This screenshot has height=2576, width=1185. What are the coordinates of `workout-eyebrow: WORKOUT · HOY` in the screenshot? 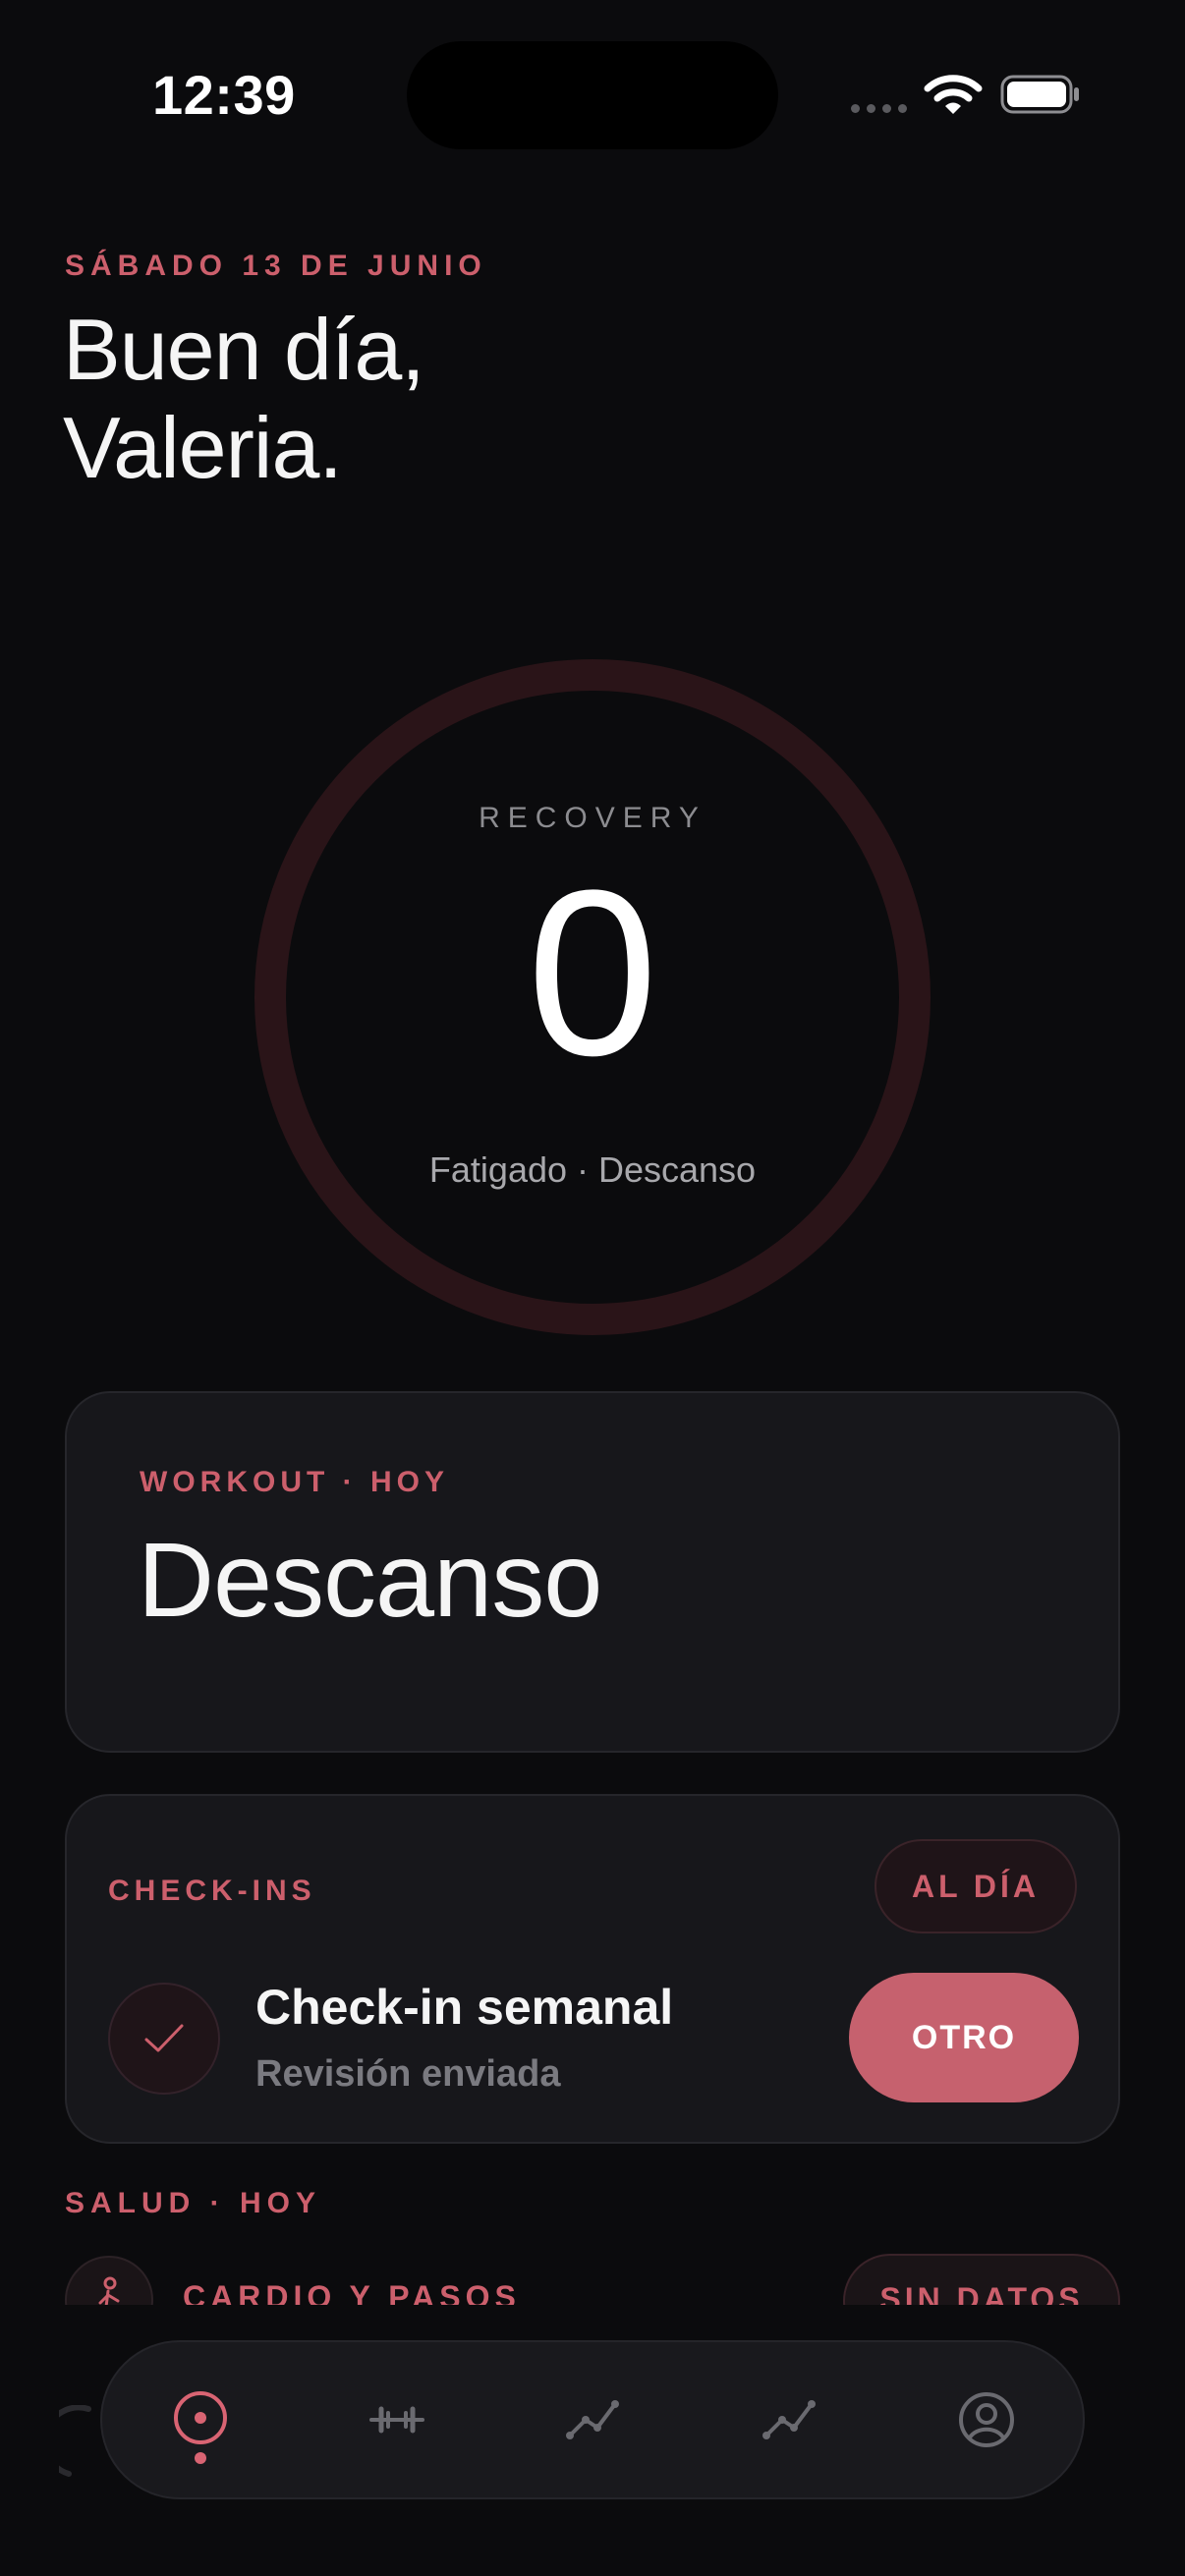 It's located at (294, 1482).